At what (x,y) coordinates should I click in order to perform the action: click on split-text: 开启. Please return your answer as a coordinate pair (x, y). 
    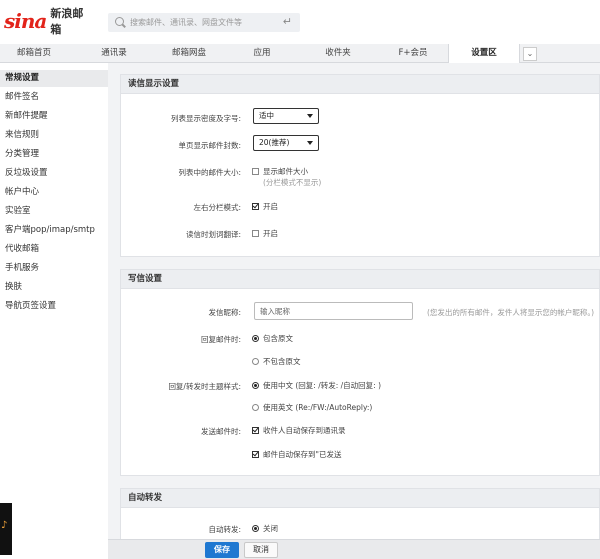
    Looking at the image, I should click on (270, 206).